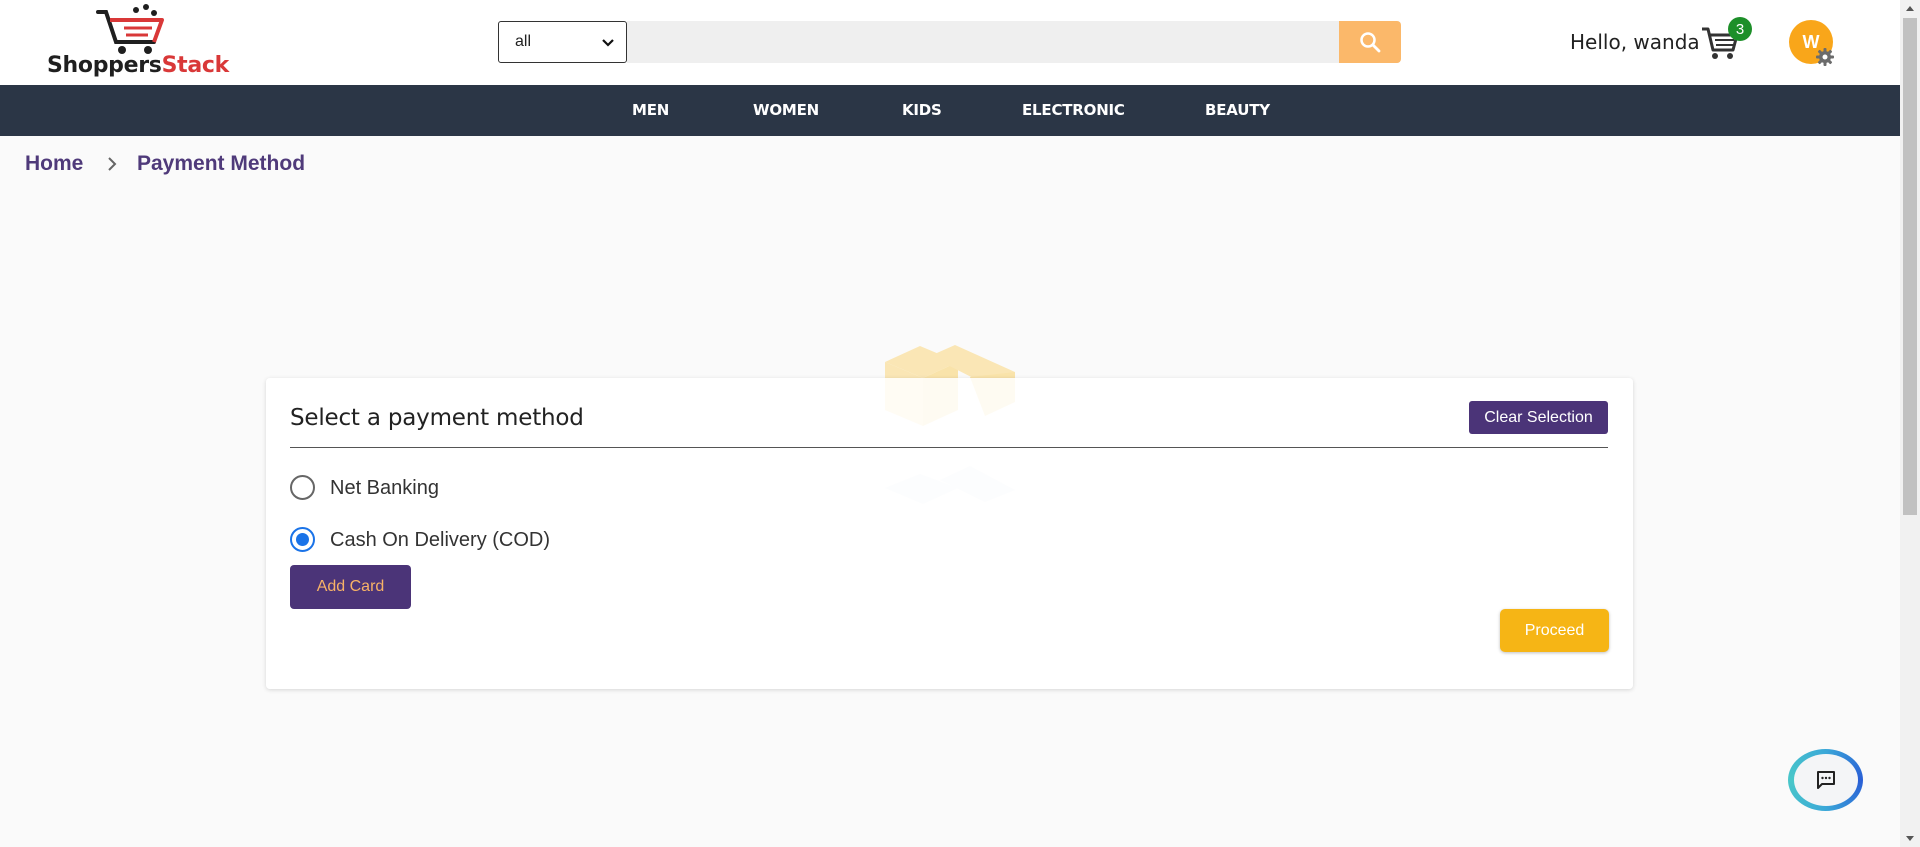 Image resolution: width=1920 pixels, height=847 pixels. Describe the element at coordinates (922, 110) in the screenshot. I see `nav-item-kids: KIDS` at that location.